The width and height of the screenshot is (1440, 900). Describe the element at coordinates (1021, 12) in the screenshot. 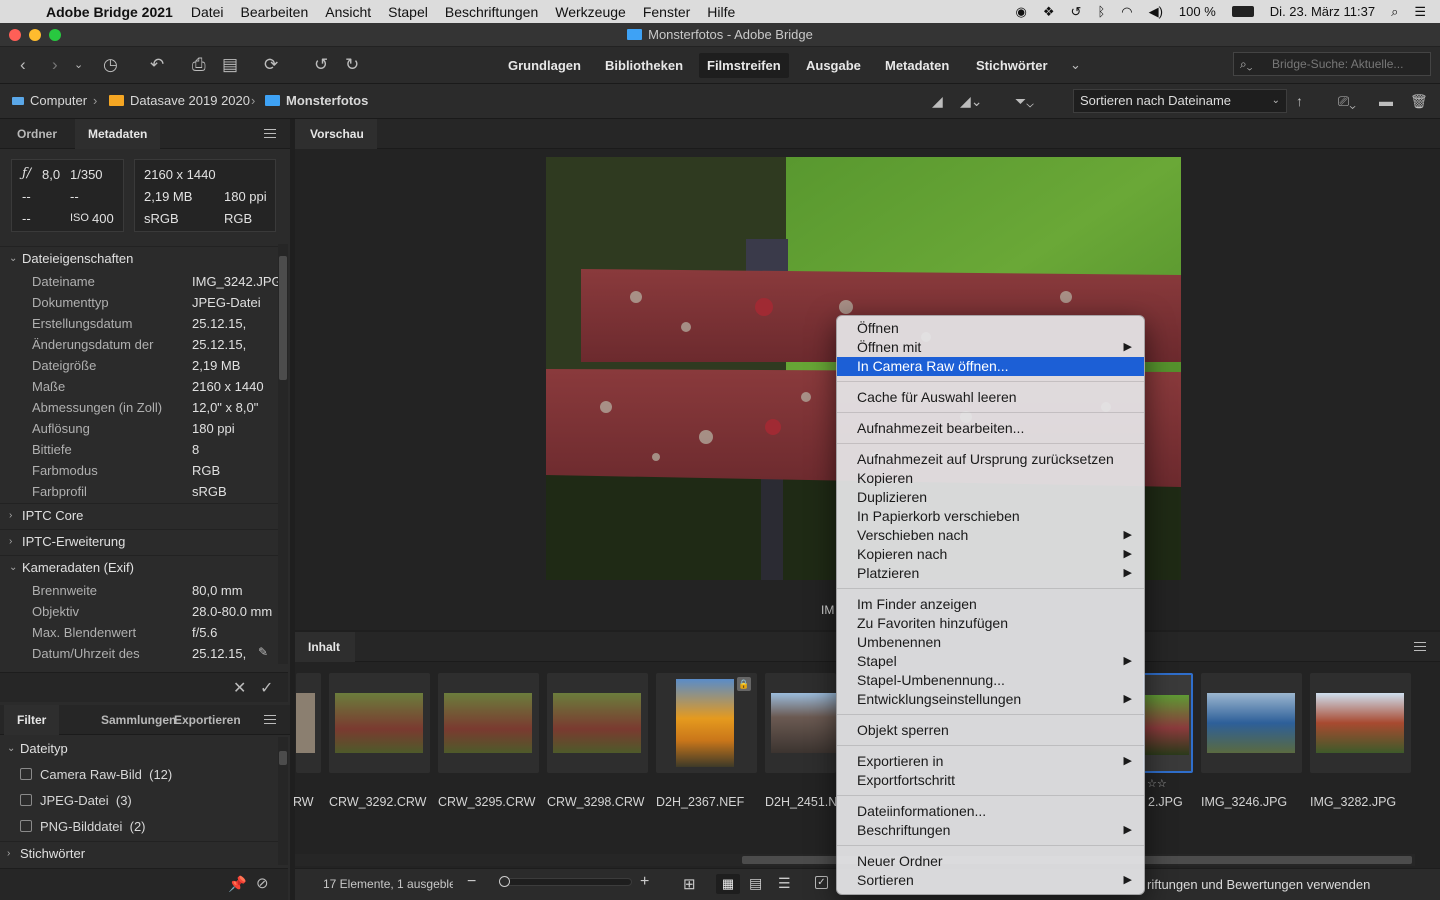

I see `creative-cloud-icon: ◉` at that location.